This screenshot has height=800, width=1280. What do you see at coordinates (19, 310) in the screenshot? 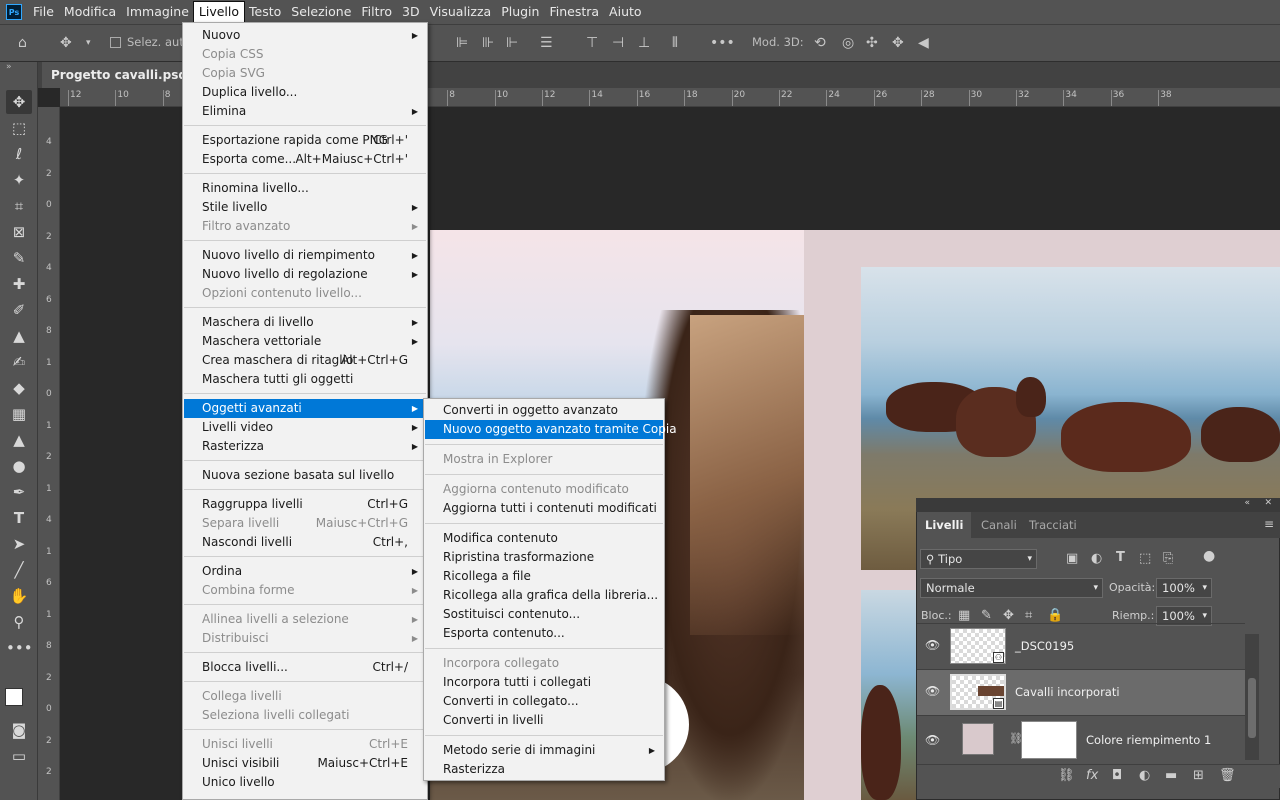
I see `brush-tool-icon: ✐` at bounding box center [19, 310].